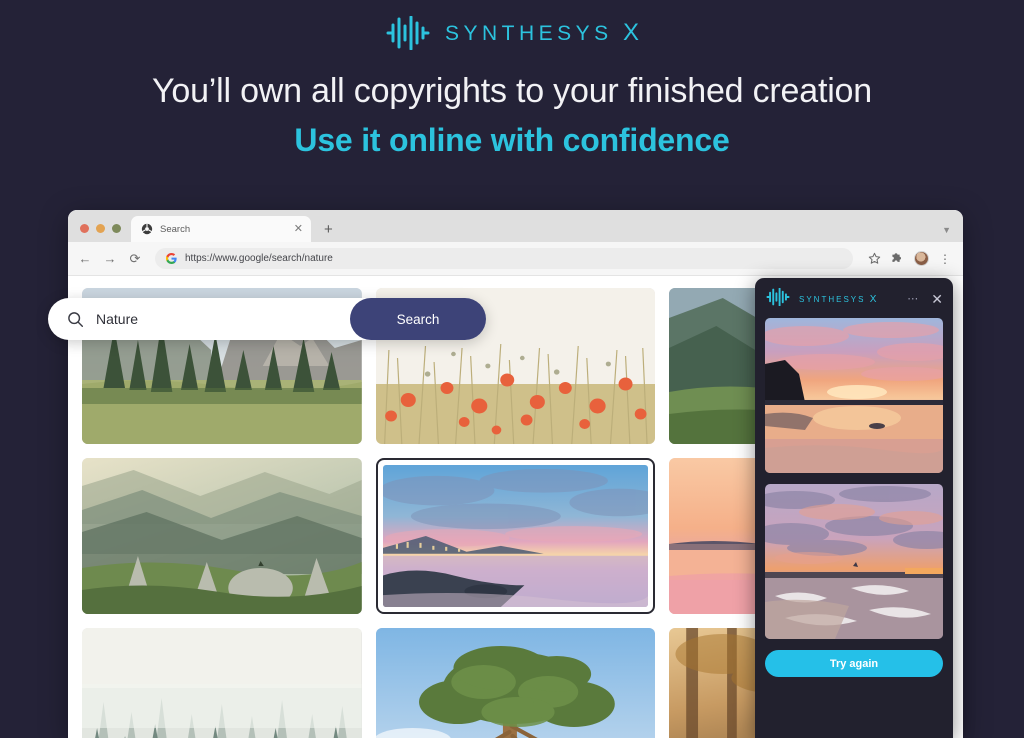 The image size is (1024, 738). I want to click on close-window-button, so click(84, 228).